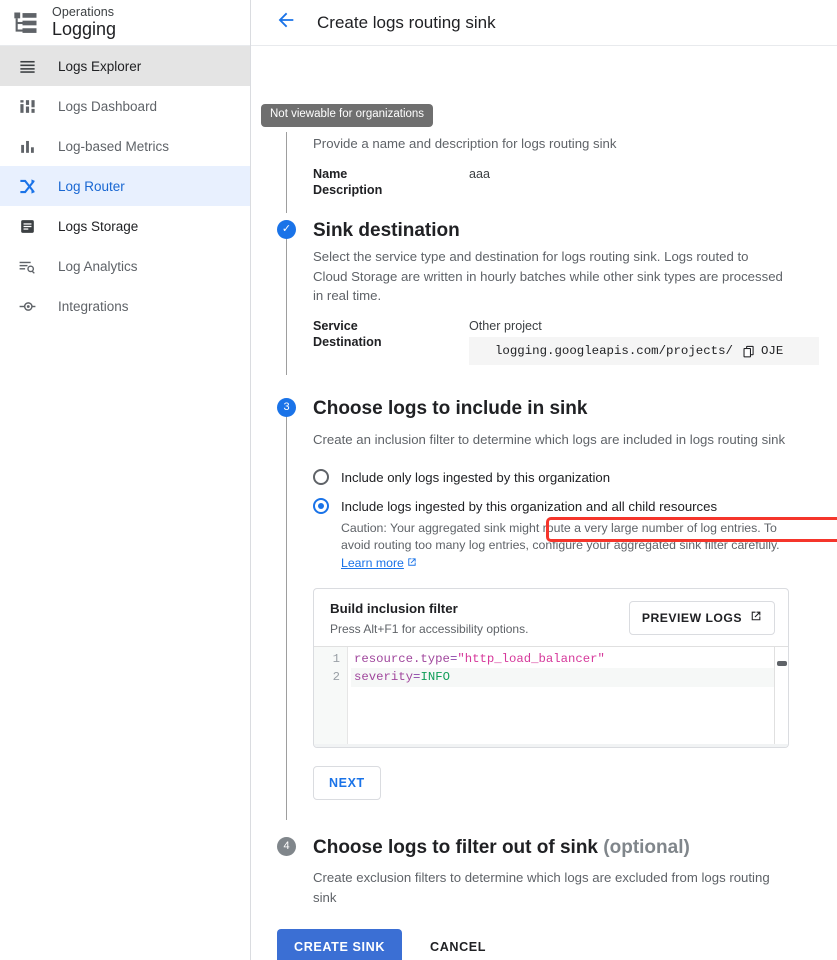 The height and width of the screenshot is (960, 837). What do you see at coordinates (394, 608) in the screenshot?
I see `filter-title: Build inclusion filter` at bounding box center [394, 608].